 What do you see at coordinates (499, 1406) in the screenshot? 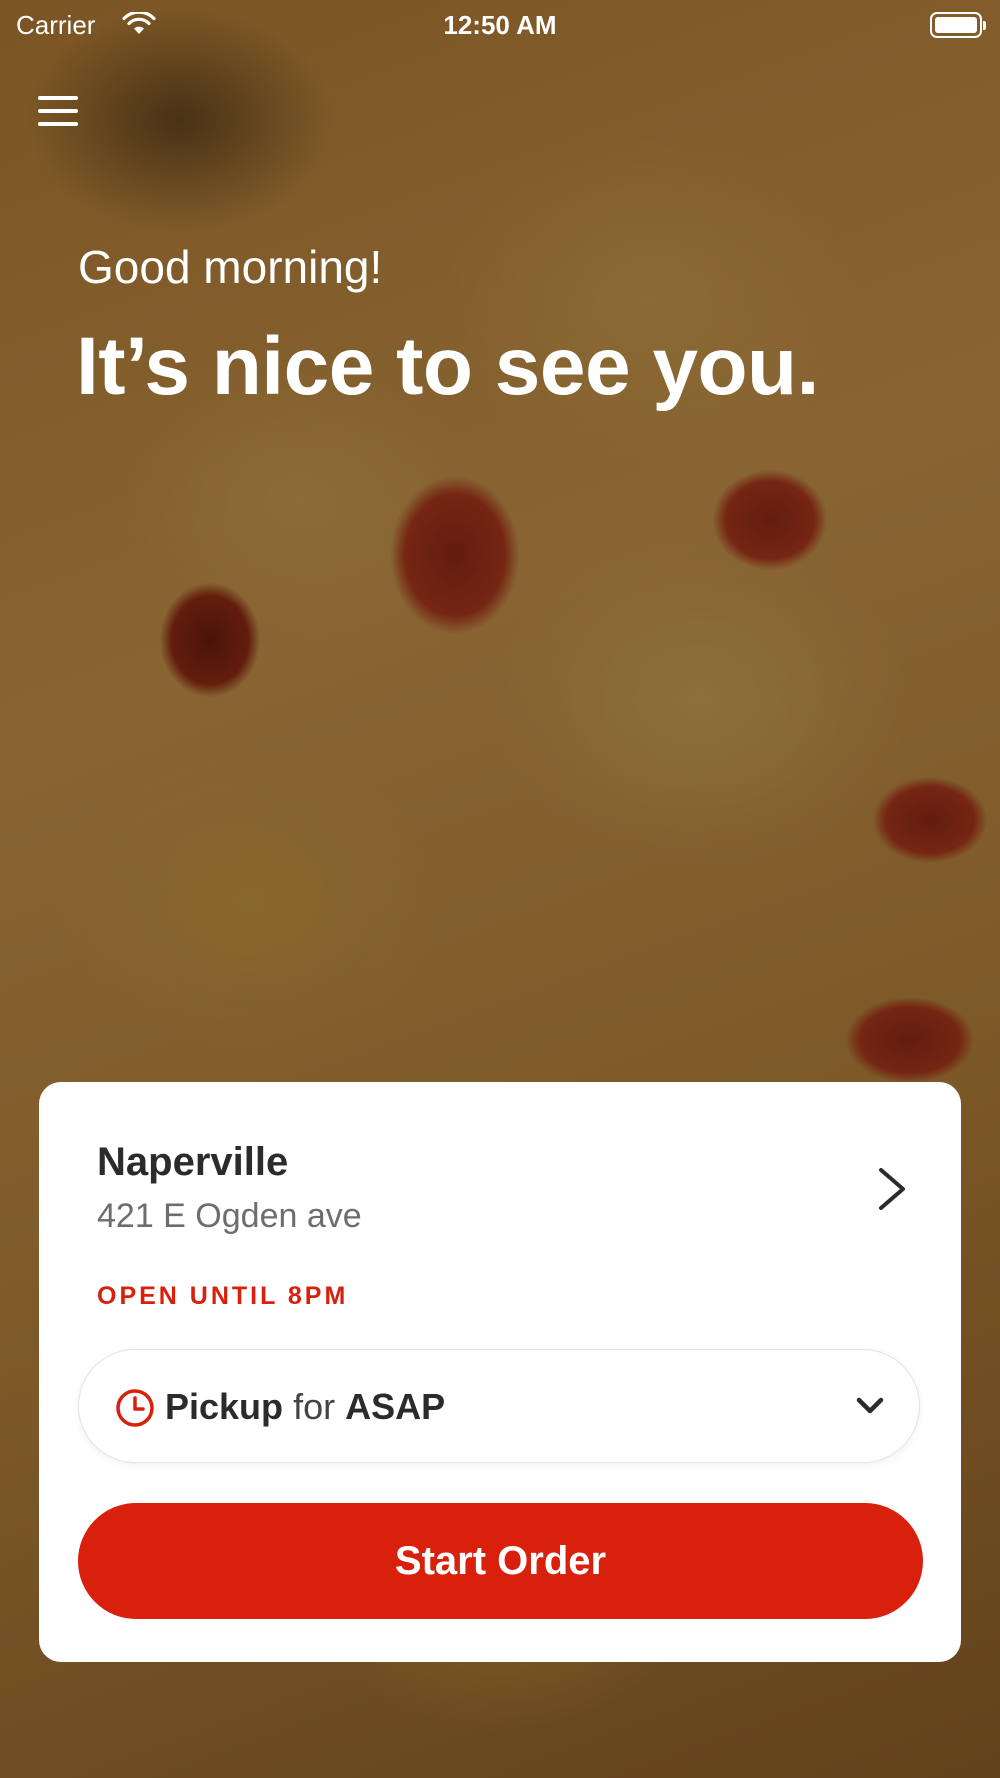
I see `order-mode-selector: Pickup for ASAP` at bounding box center [499, 1406].